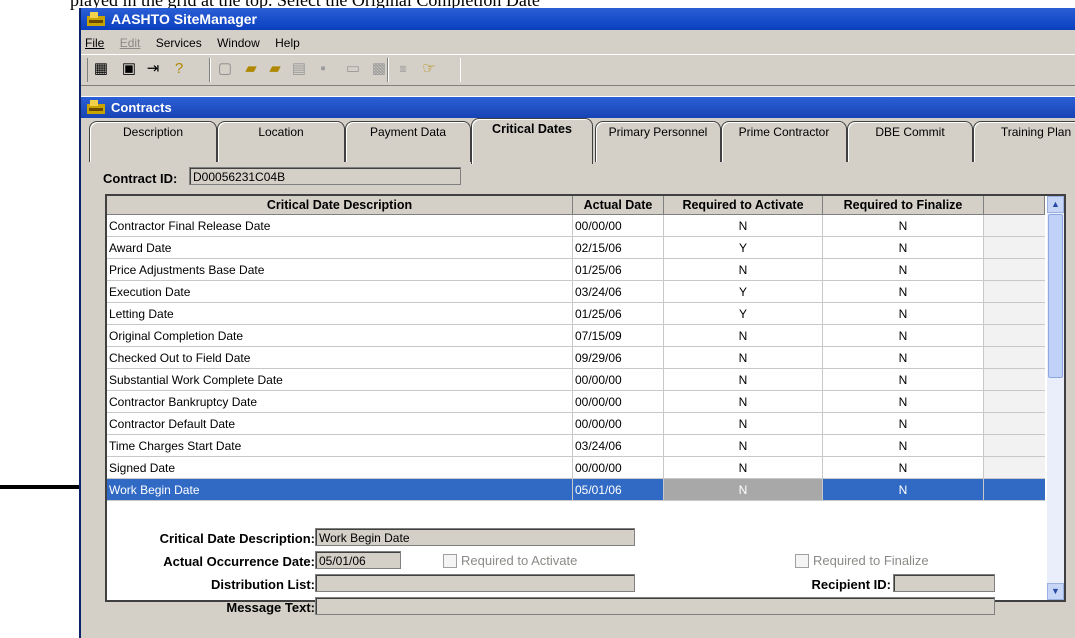 This screenshot has width=1075, height=638. Describe the element at coordinates (408, 141) in the screenshot. I see `tab-payment-data: Payment Data` at that location.